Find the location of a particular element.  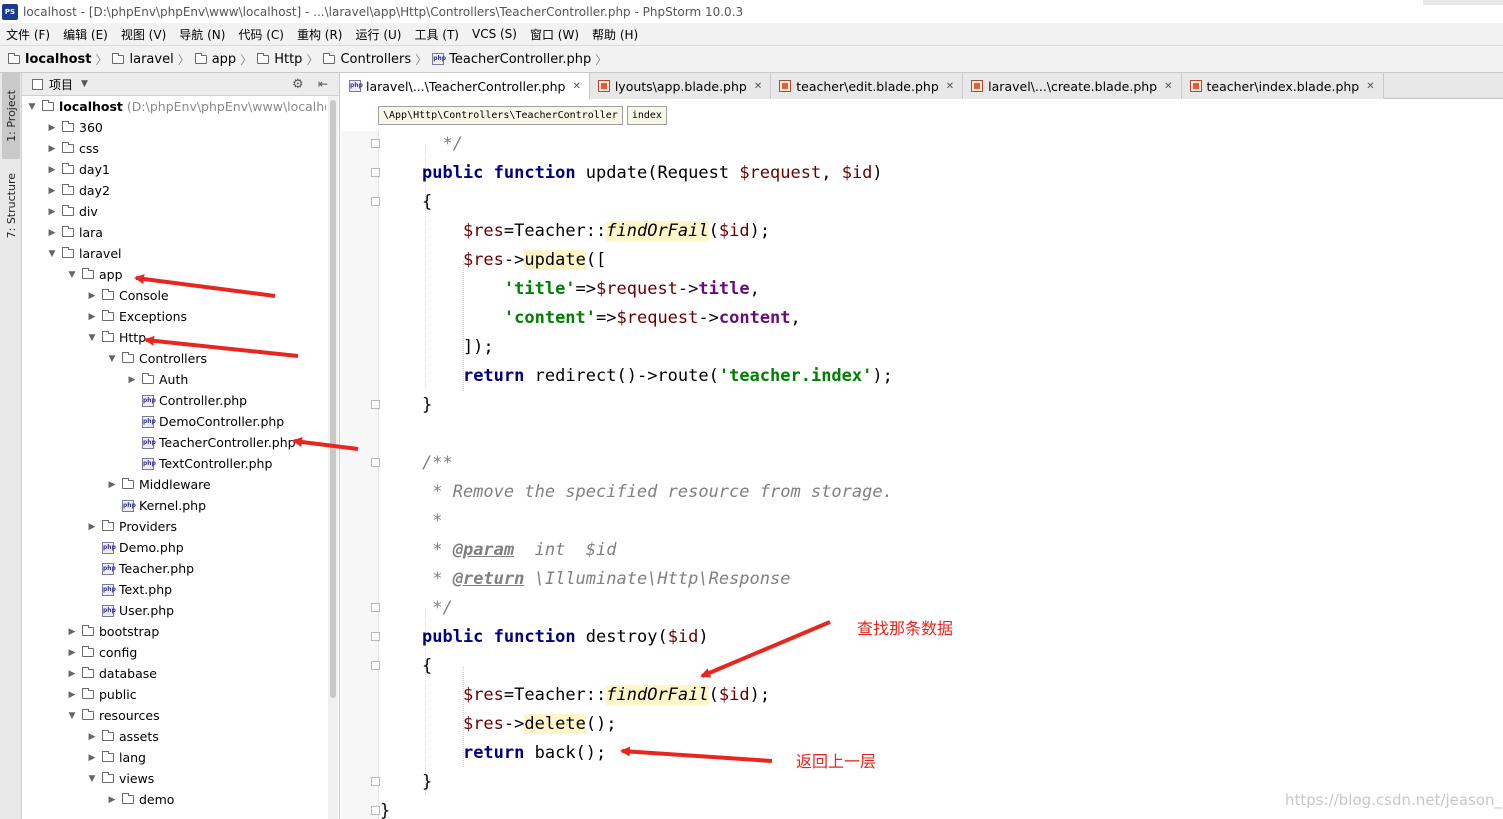

code-line: public function destroy($id) is located at coordinates (565, 636).